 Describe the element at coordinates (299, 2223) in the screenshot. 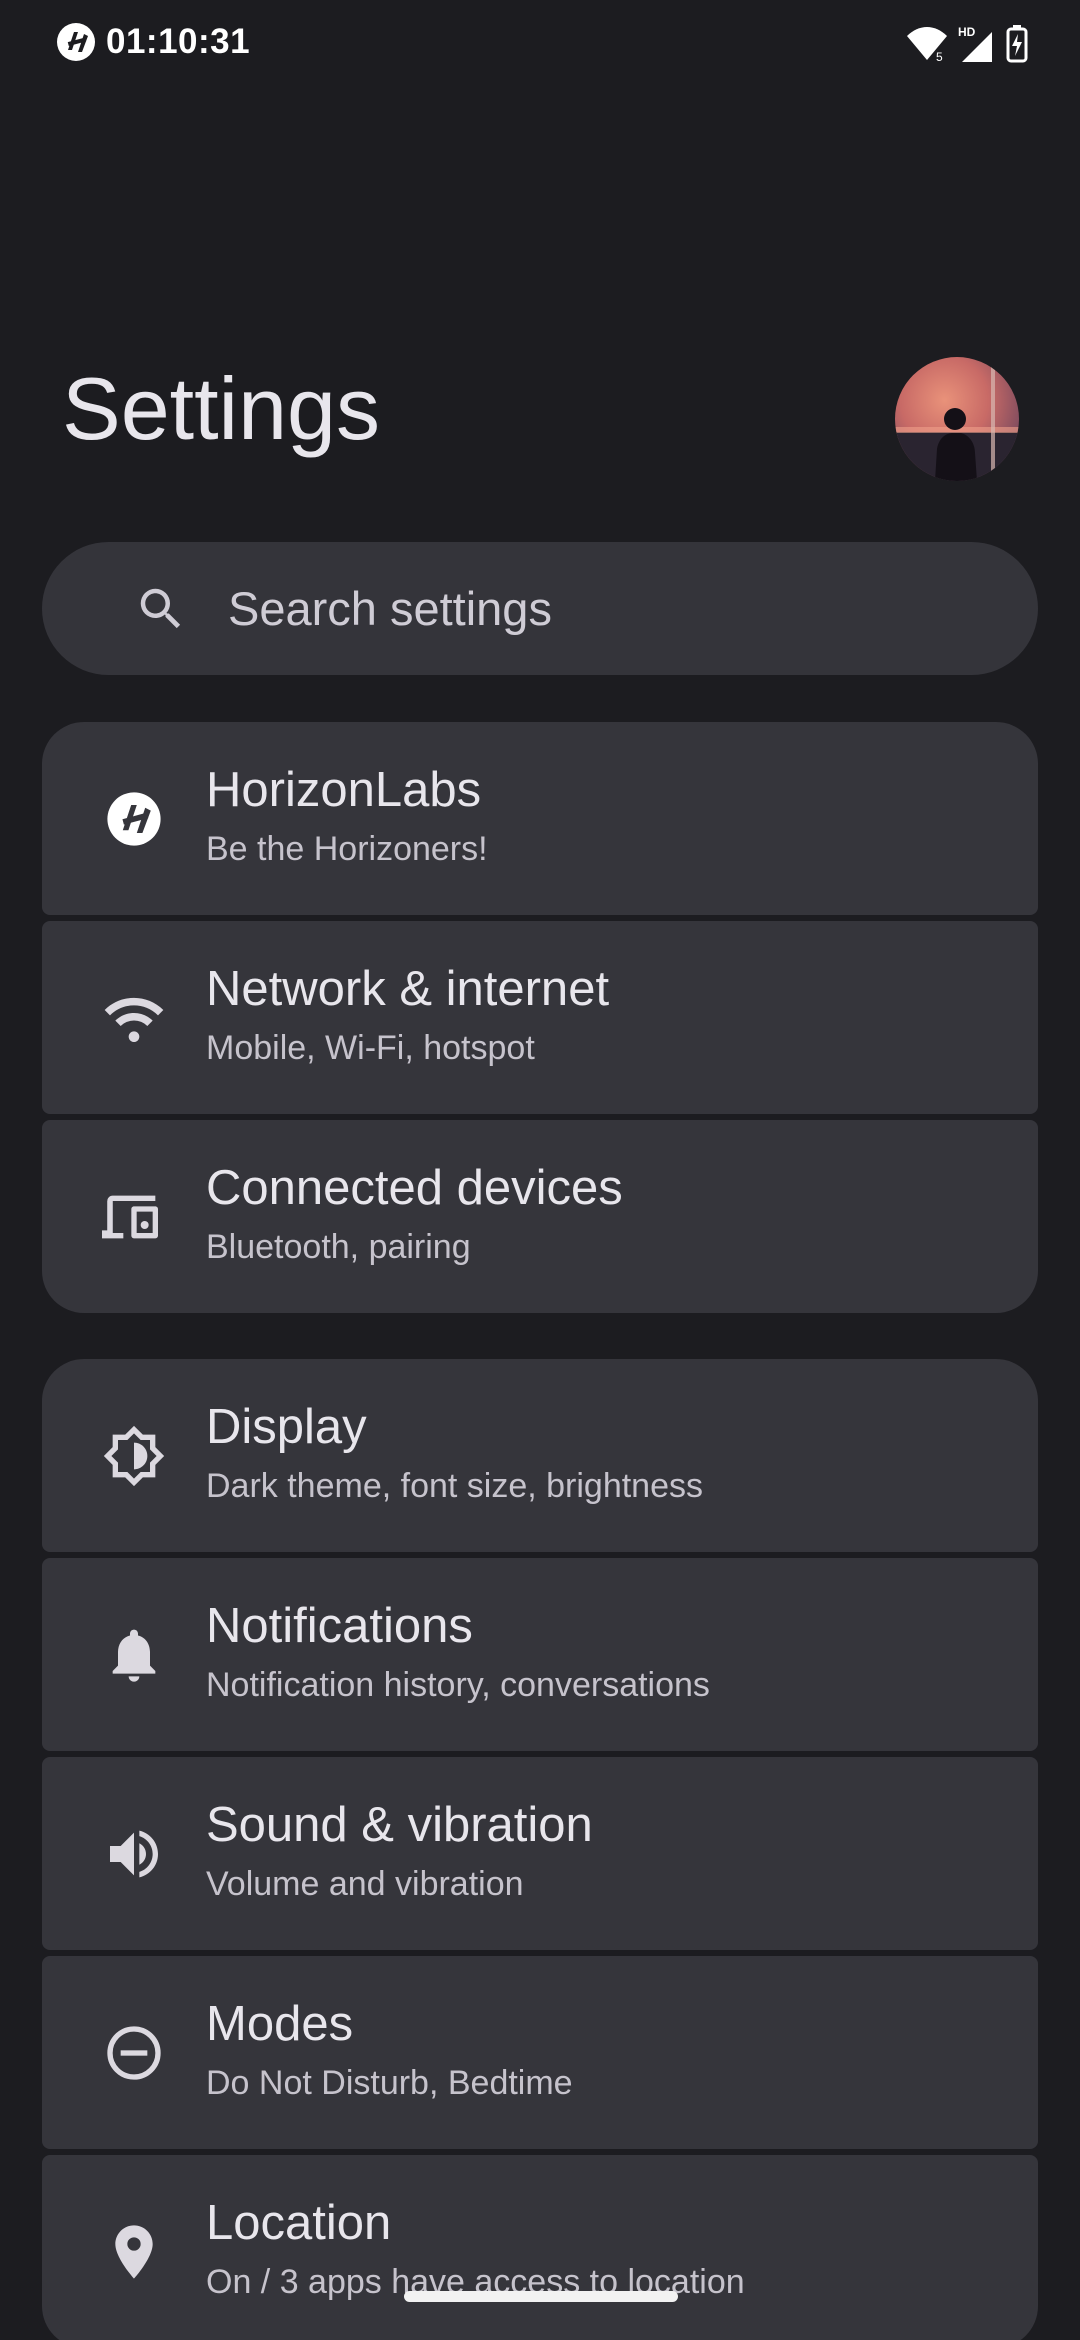

I see `item-title: Location` at that location.